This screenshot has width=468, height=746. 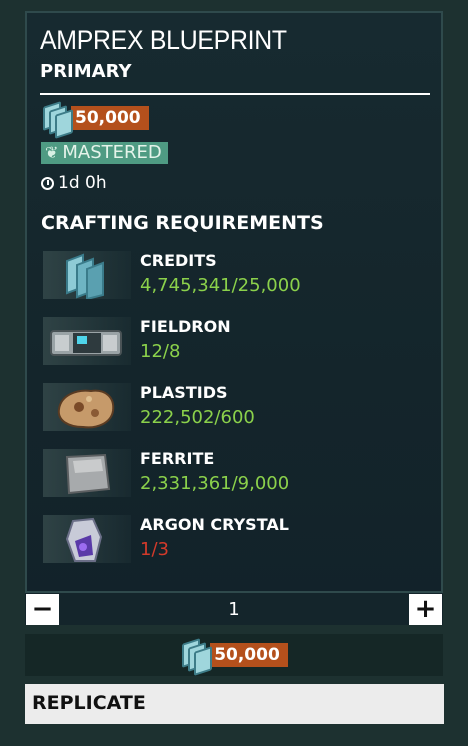 I want to click on requirement-count: 2,331,361/9,000, so click(x=215, y=483).